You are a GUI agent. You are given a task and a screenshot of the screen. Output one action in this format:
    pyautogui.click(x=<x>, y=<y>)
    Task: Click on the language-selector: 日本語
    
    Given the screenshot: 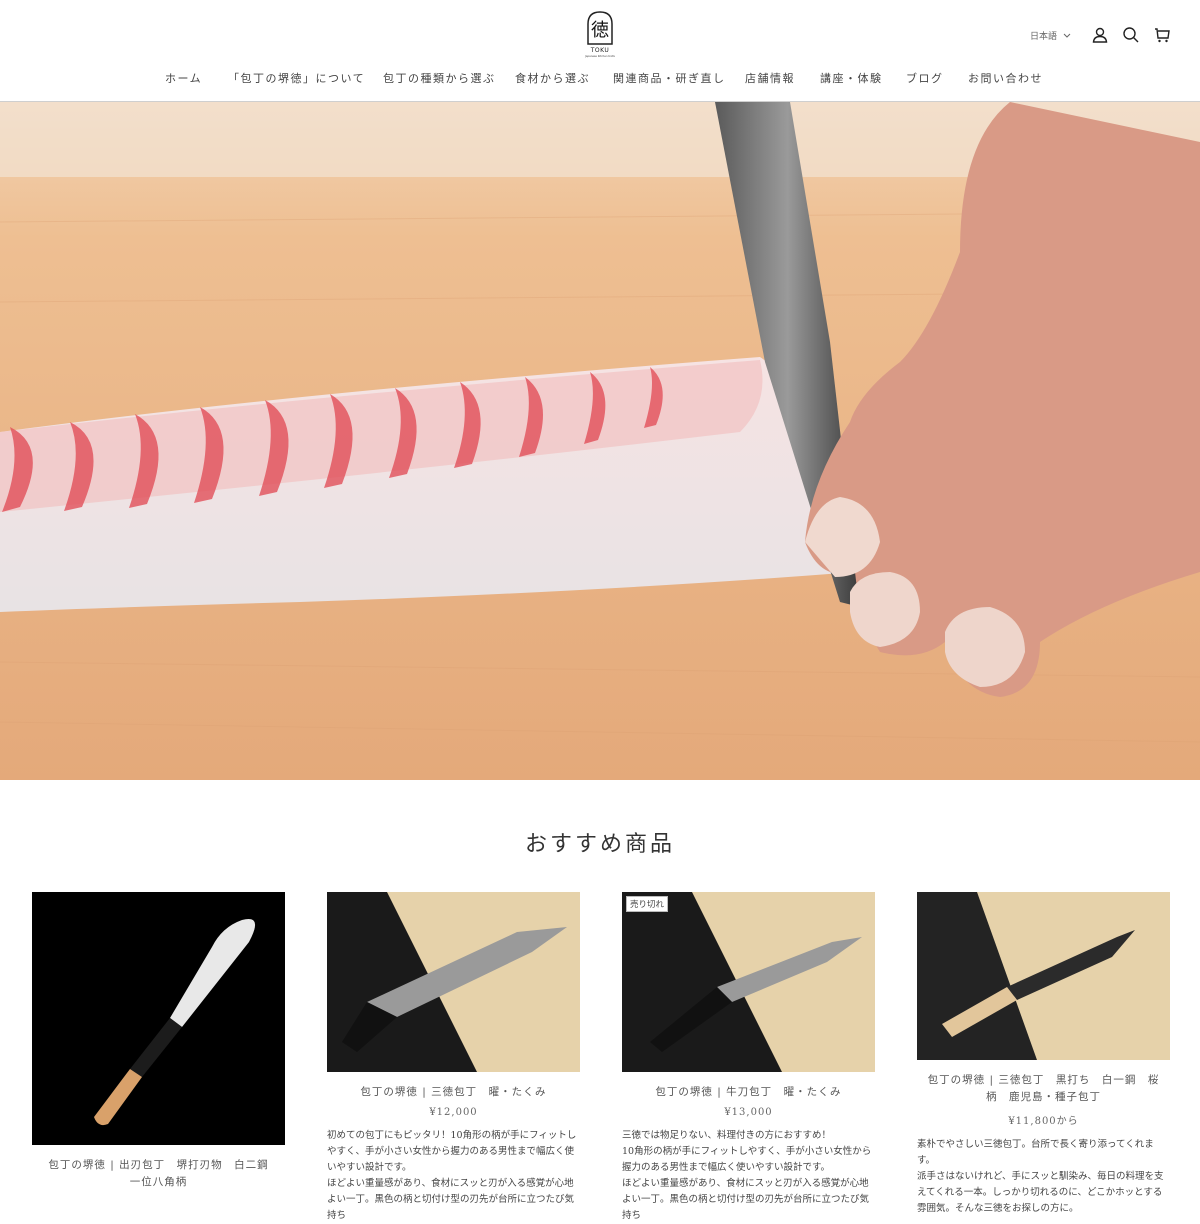 What is the action you would take?
    pyautogui.click(x=1050, y=35)
    